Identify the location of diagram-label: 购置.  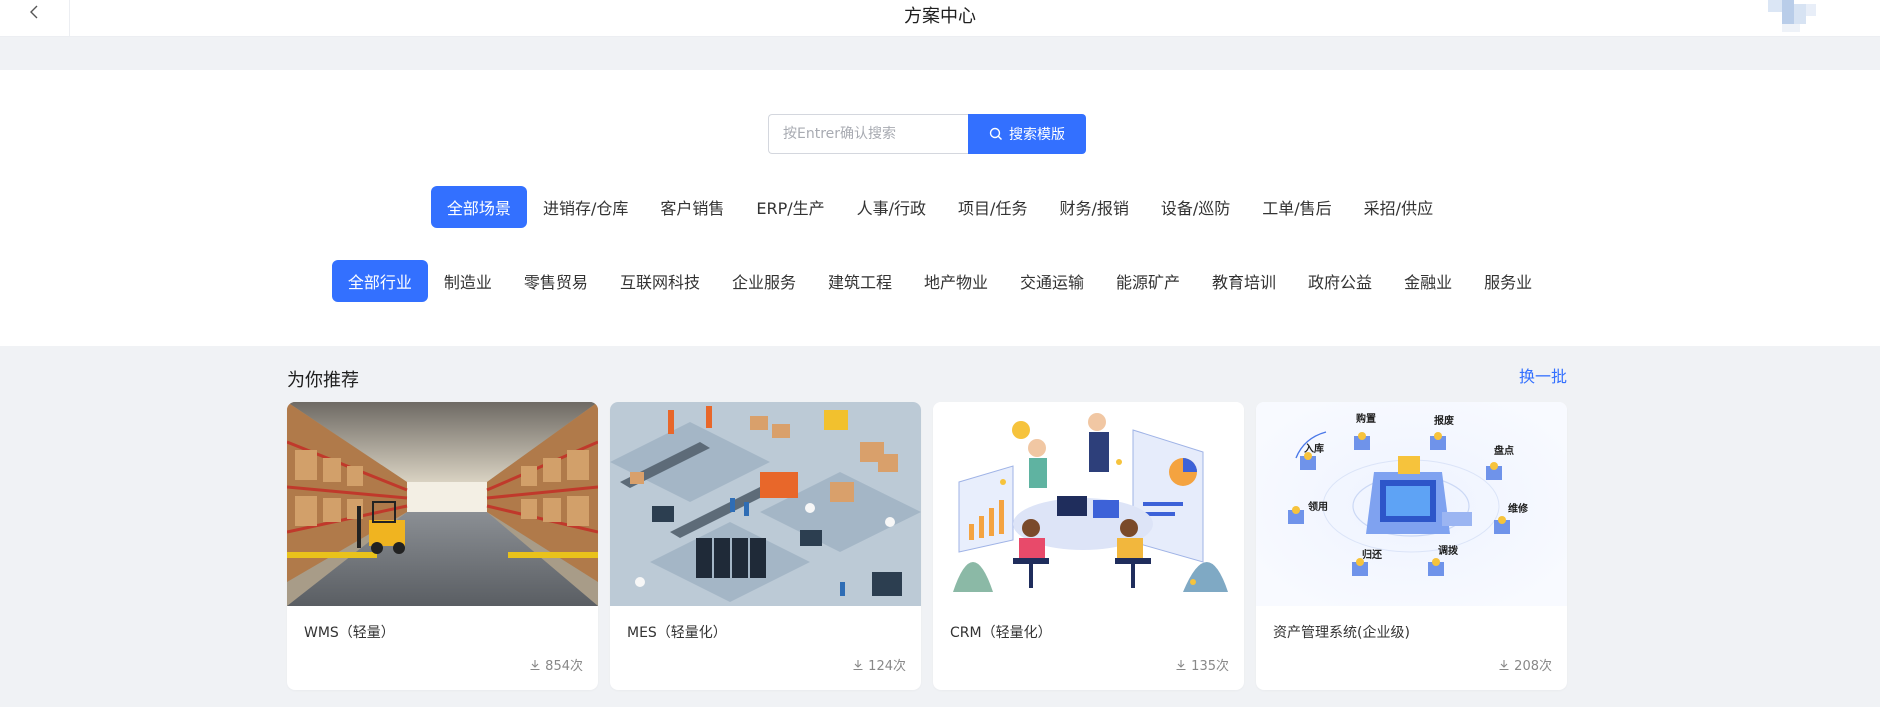
(1366, 418).